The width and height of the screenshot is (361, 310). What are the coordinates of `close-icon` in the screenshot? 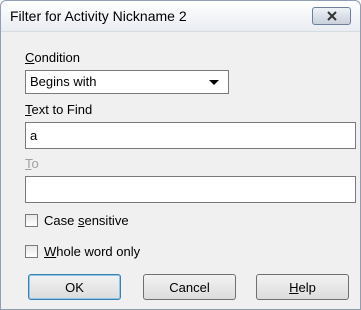 It's located at (331, 16).